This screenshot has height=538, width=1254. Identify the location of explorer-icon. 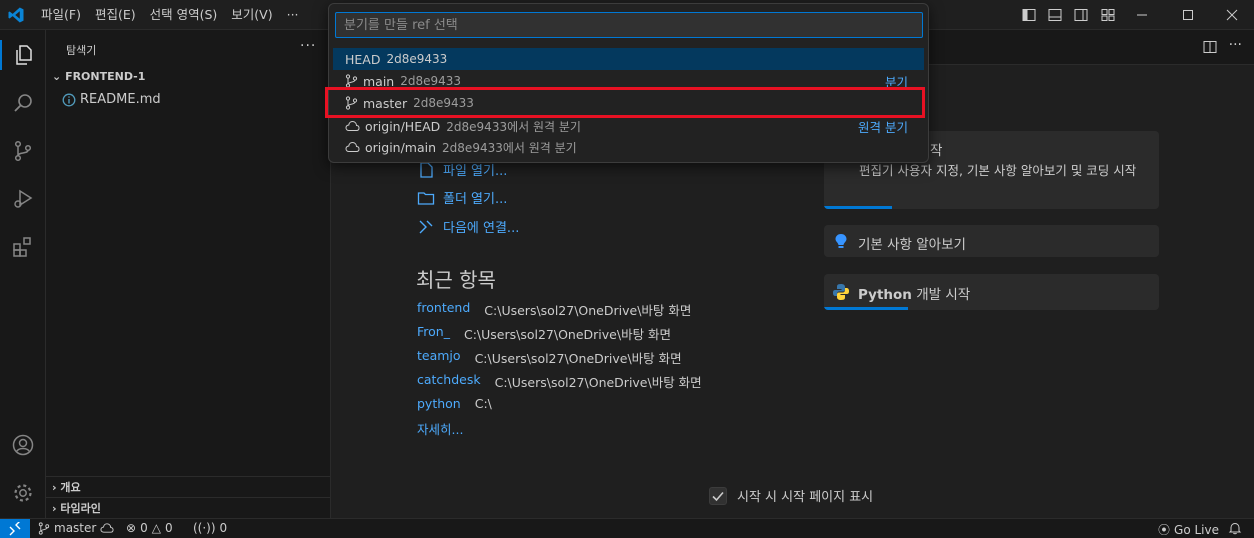
(23, 55).